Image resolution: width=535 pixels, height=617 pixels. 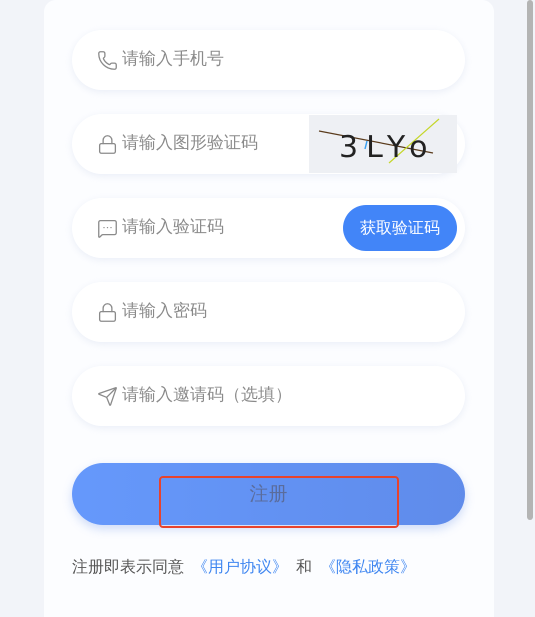 I want to click on input-field: 请输入密码, so click(x=289, y=312).